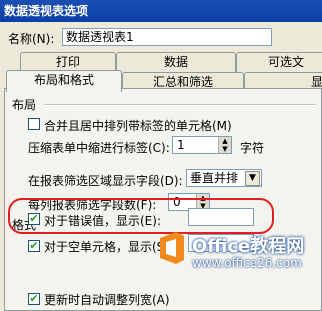  I want to click on dialog-title-bar: 数据透视表选项, so click(161, 11).